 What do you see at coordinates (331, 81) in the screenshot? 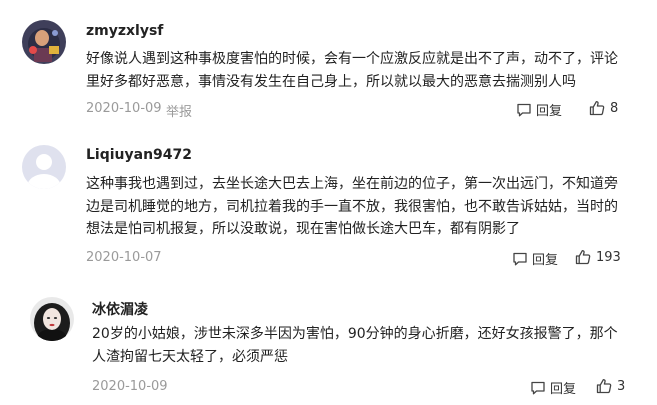
I see `comment-text-line: 里好多都好恶意，事情没有发生在自己身上，所以就以最大的恶意去揣测别人吗` at bounding box center [331, 81].